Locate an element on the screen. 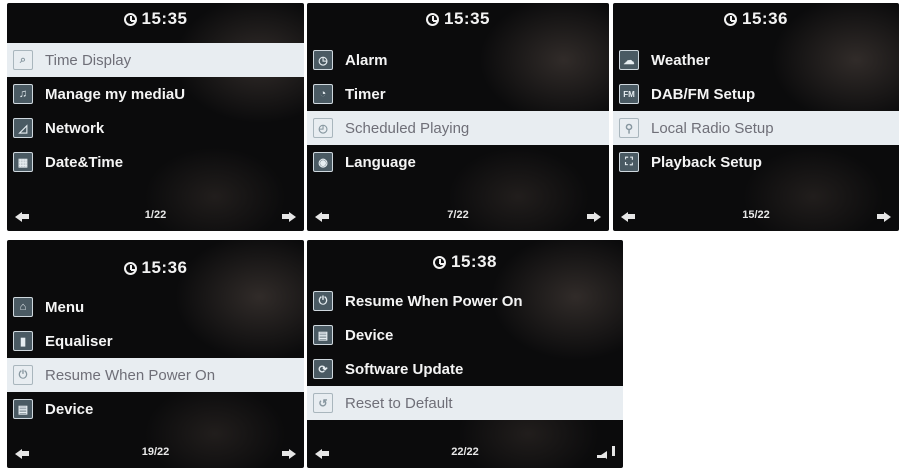  page-indicator: 22/22 is located at coordinates (465, 452).